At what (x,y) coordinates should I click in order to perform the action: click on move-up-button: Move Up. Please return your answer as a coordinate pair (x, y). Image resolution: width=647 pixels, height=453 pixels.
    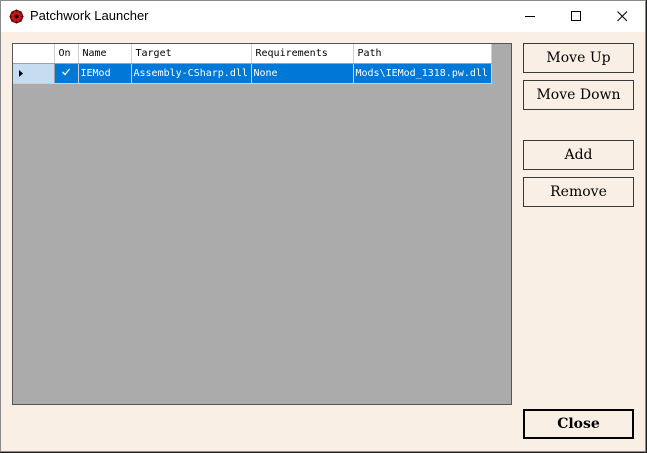
    Looking at the image, I should click on (578, 58).